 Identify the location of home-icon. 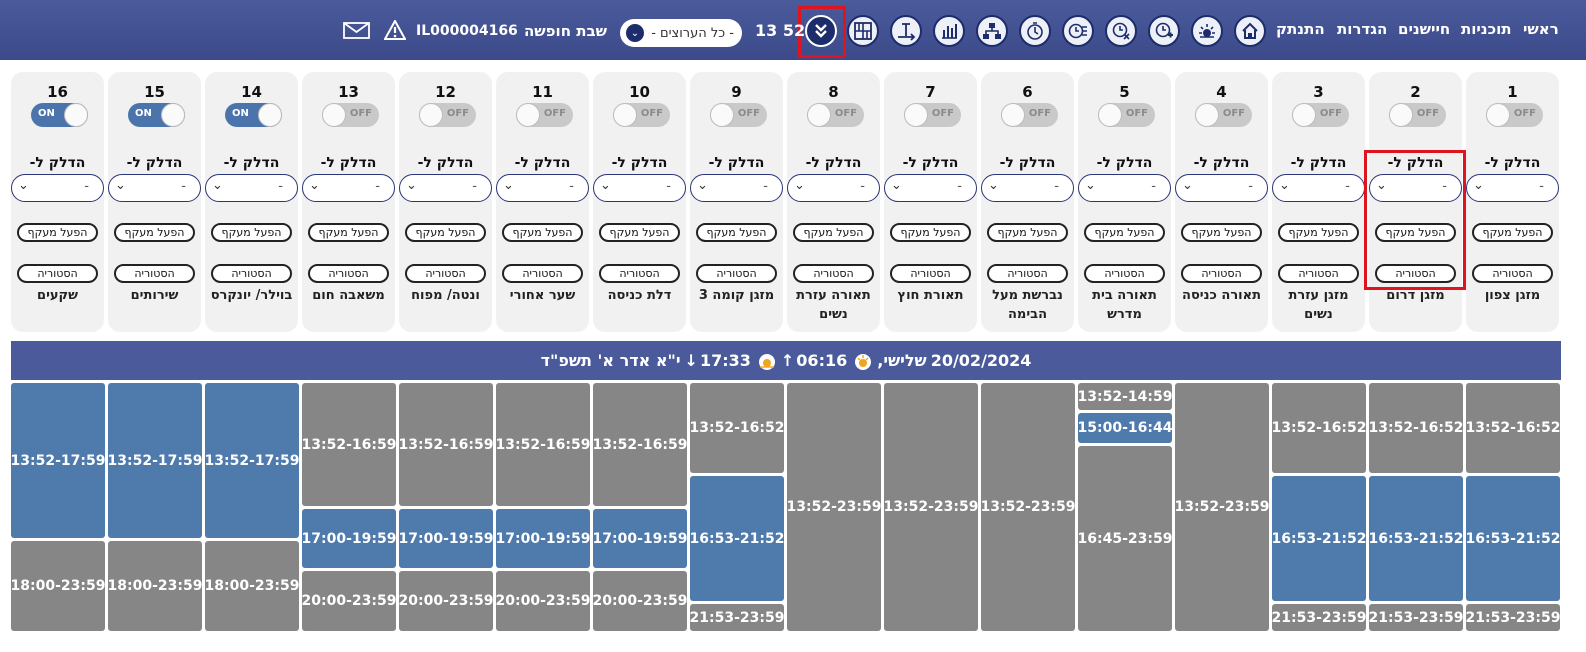
(1250, 31).